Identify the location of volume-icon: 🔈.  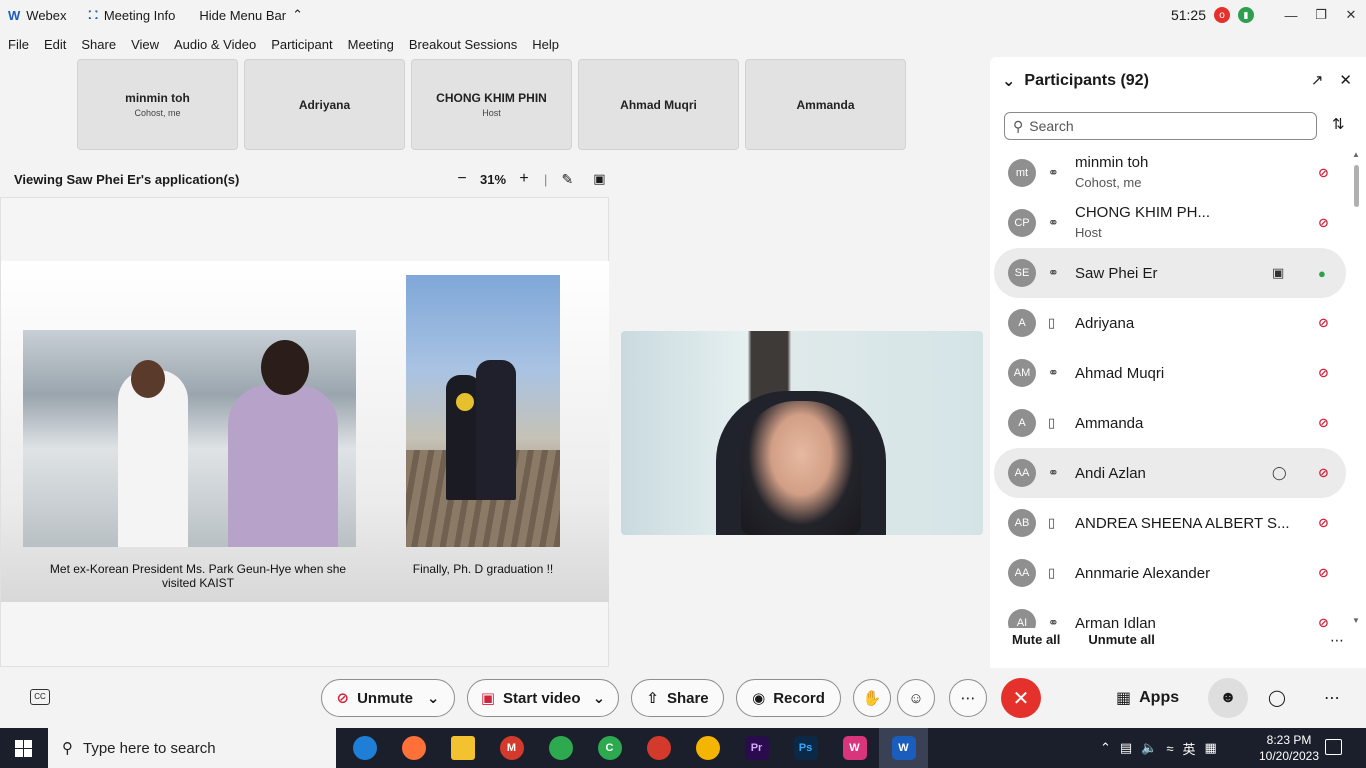
(1149, 748).